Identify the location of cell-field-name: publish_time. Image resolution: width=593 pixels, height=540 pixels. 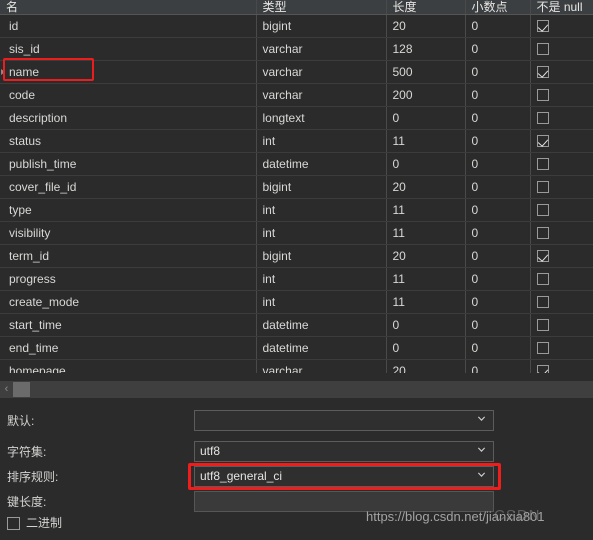
(128, 164).